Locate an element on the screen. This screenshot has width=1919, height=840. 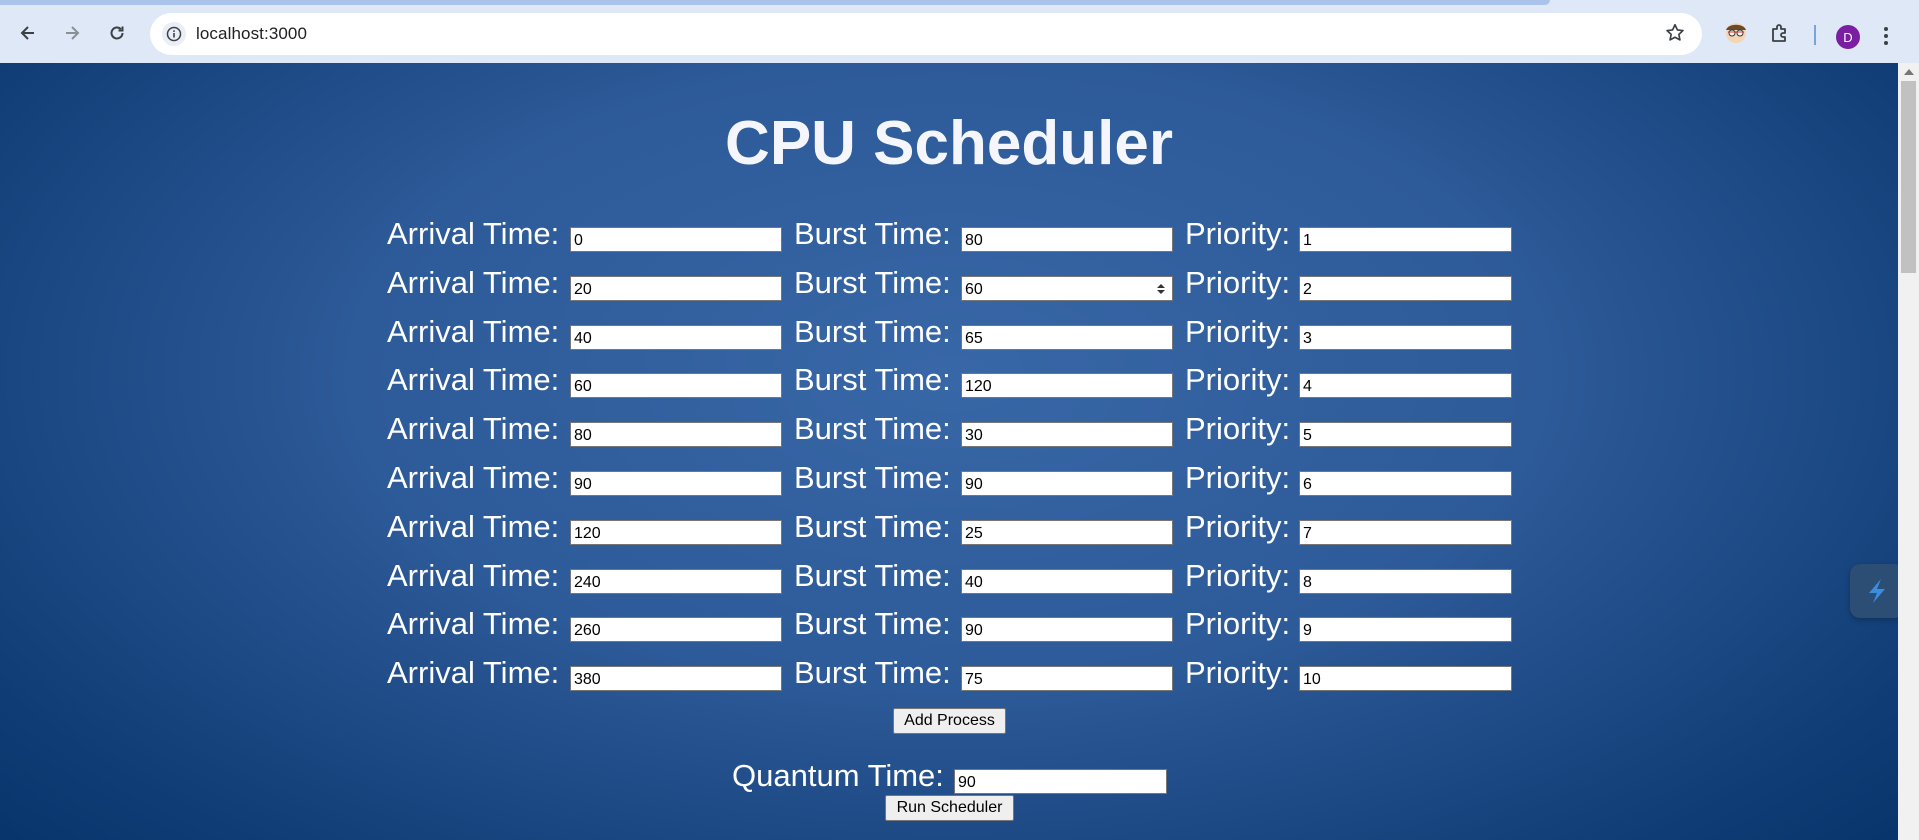
back-button is located at coordinates (28, 33).